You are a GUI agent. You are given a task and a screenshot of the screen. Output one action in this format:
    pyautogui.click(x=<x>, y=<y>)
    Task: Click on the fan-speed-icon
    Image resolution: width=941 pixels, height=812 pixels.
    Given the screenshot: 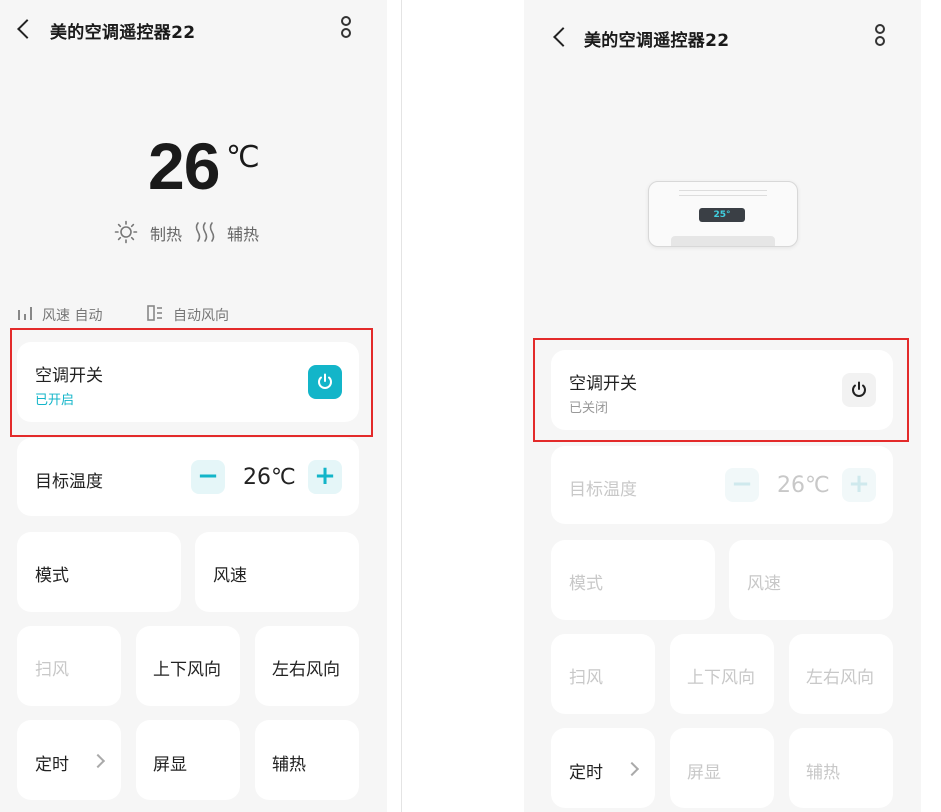 What is the action you would take?
    pyautogui.click(x=25, y=313)
    